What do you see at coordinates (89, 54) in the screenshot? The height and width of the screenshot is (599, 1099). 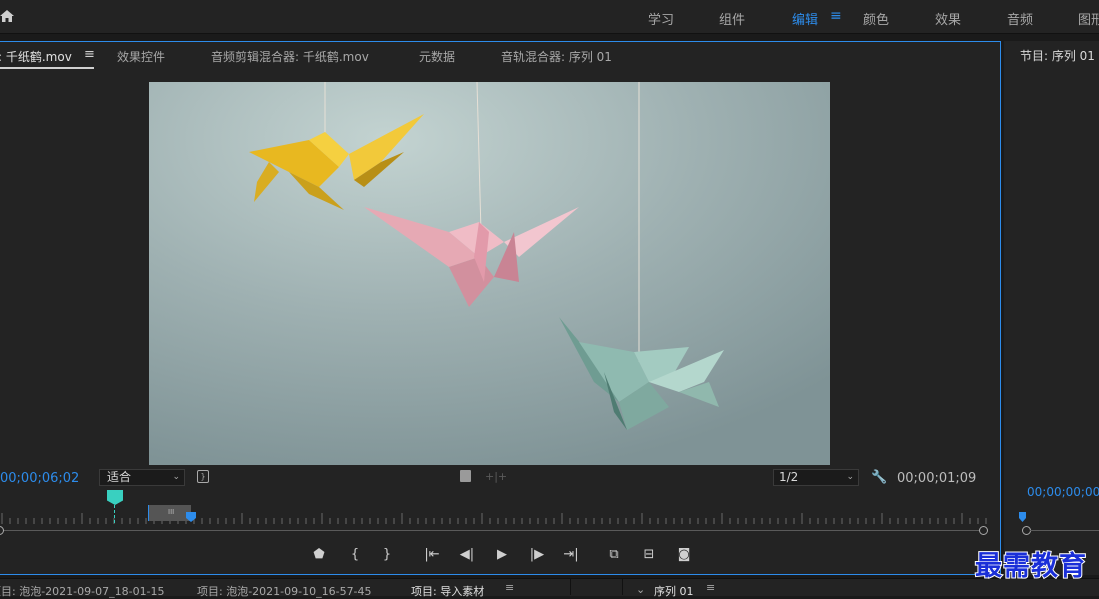 I see `panel-menu-icon: ≡` at bounding box center [89, 54].